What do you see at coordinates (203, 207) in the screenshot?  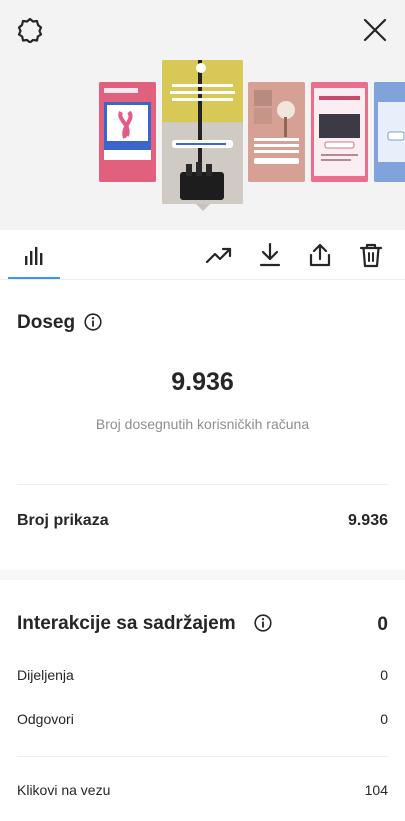 I see `selected-story-pointer` at bounding box center [203, 207].